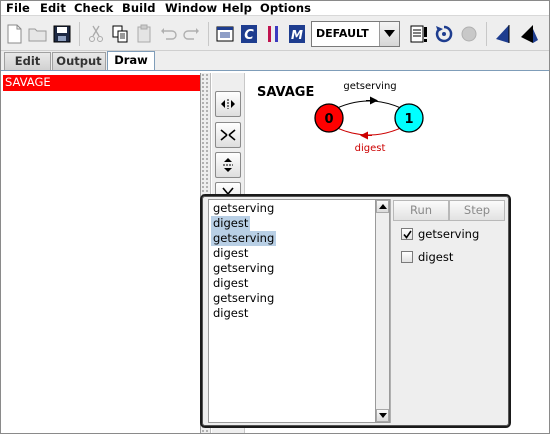 The image size is (550, 434). Describe the element at coordinates (285, 8) in the screenshot. I see `menu-options: Options` at that location.